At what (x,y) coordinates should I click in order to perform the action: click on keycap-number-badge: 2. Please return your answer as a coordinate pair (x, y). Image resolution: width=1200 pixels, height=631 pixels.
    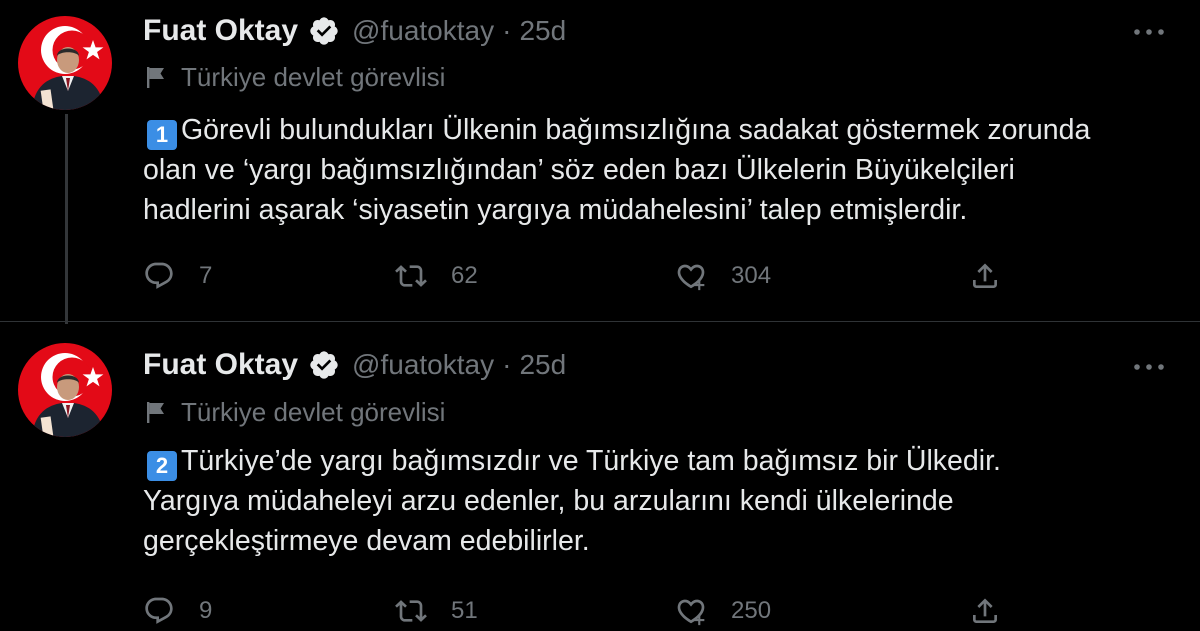
    Looking at the image, I should click on (162, 466).